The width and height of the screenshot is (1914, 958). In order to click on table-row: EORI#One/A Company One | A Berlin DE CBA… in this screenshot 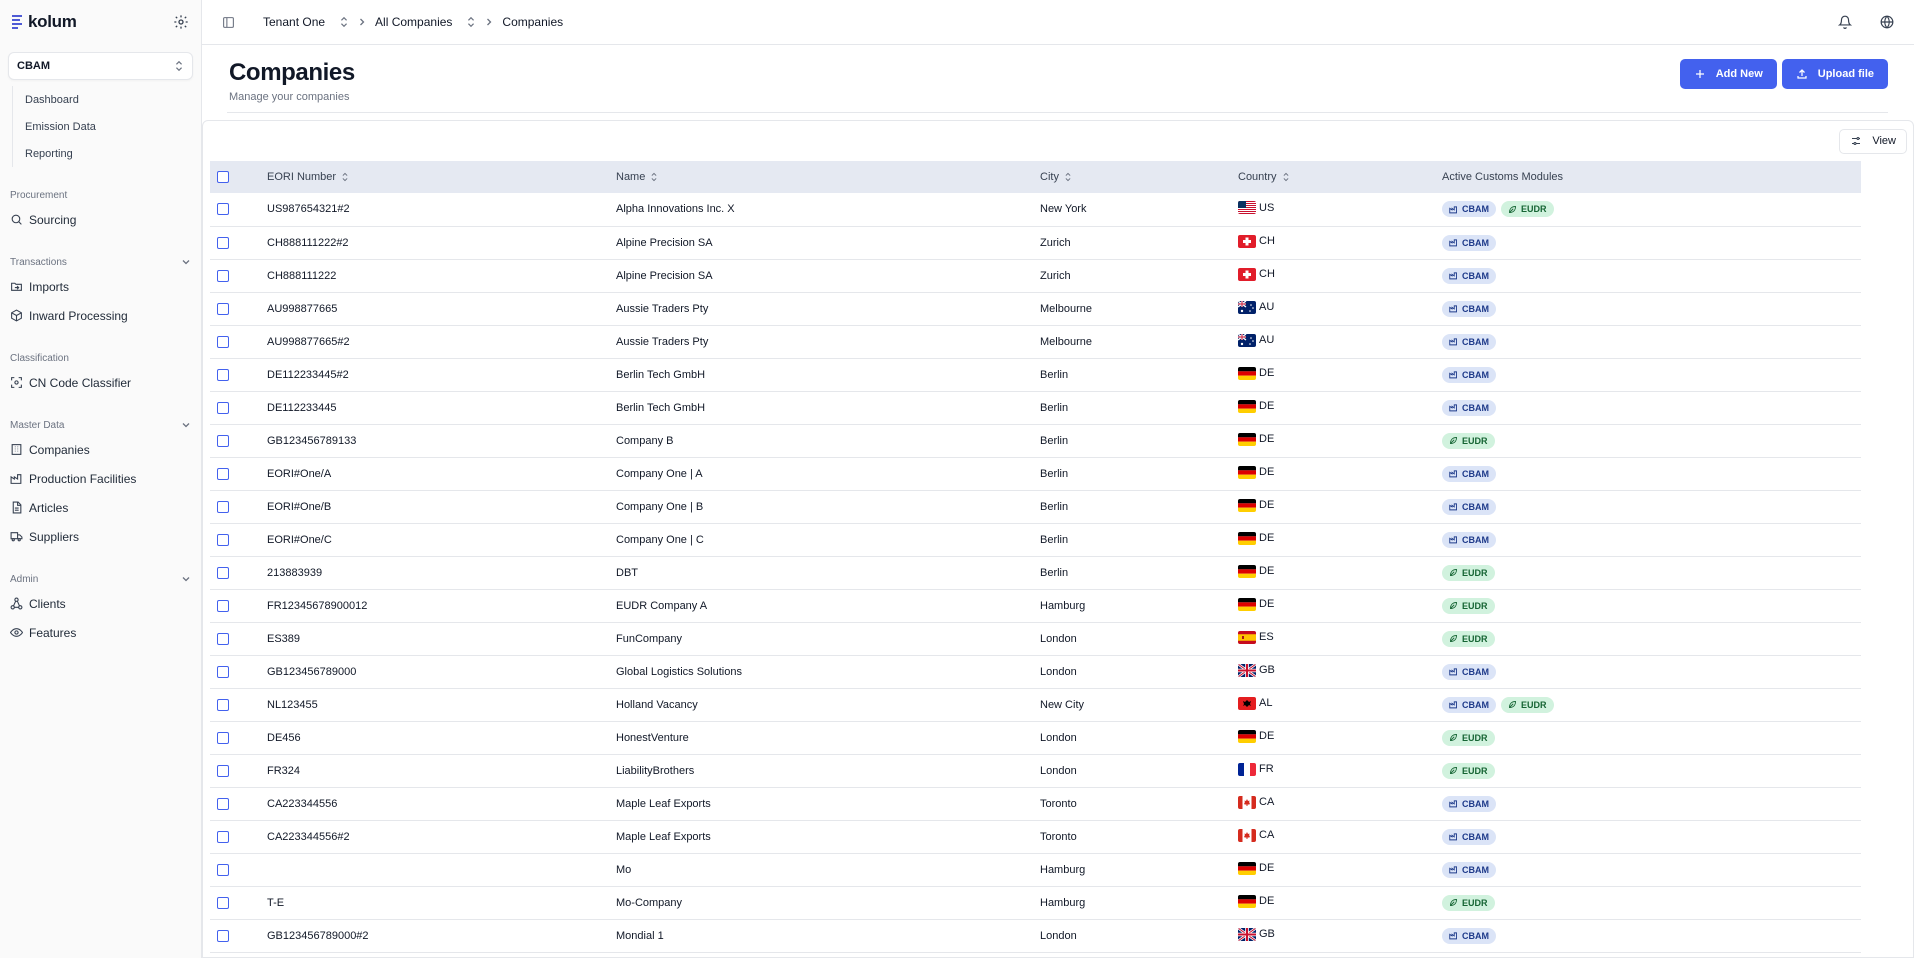, I will do `click(1035, 473)`.